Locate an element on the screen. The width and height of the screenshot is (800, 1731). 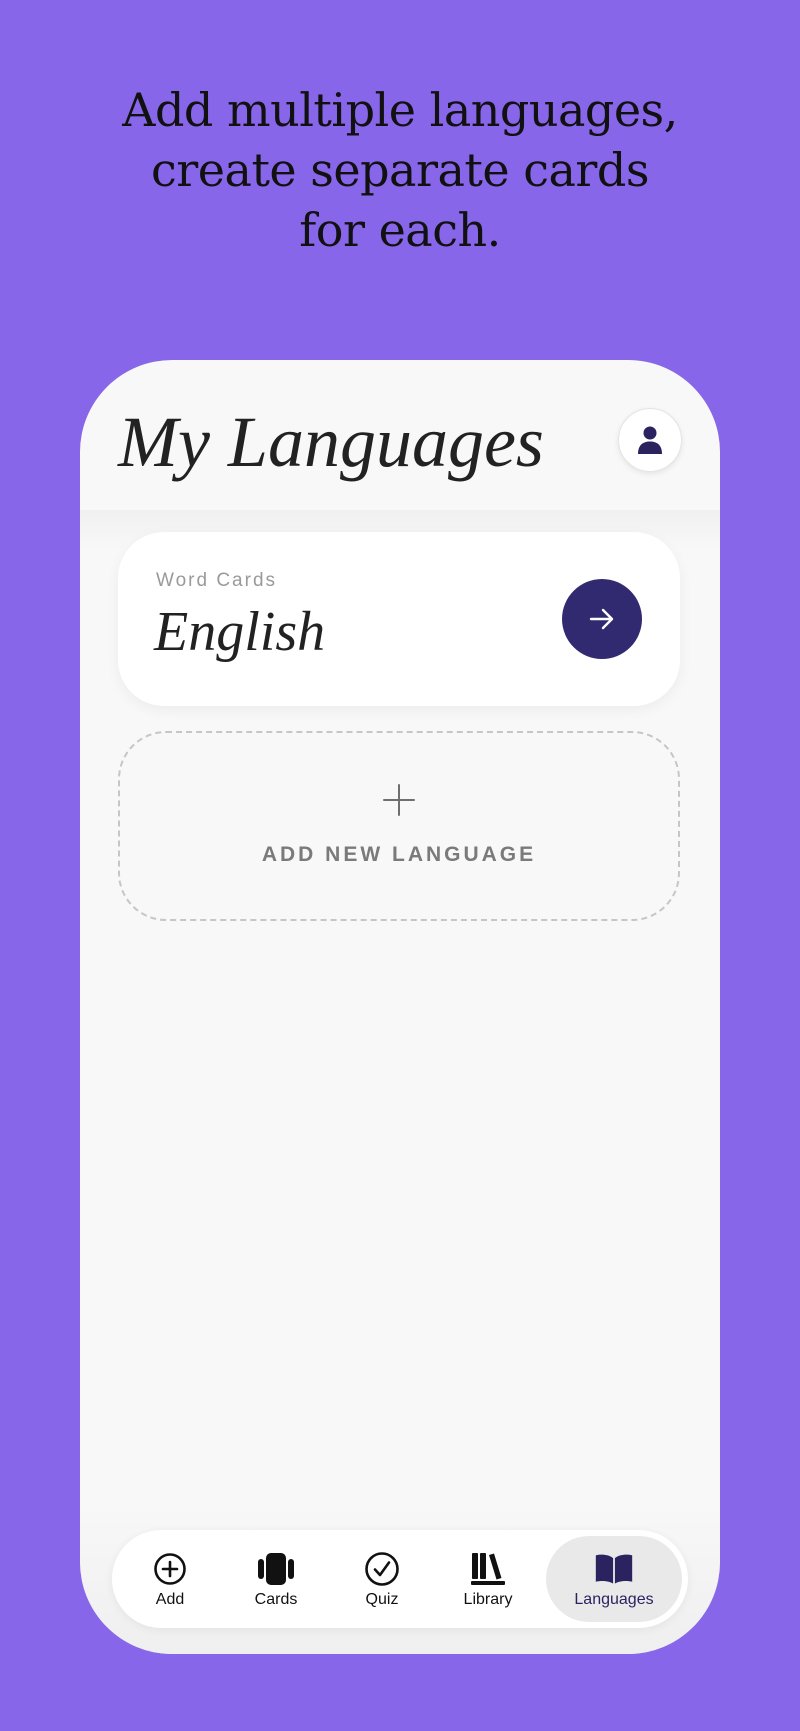
add-plus-wrapper is located at coordinates (399, 800).